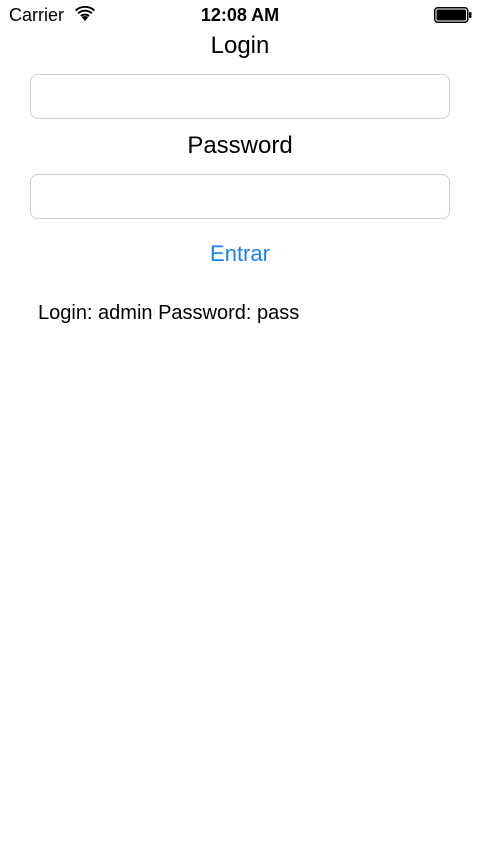 The image size is (480, 852). Describe the element at coordinates (240, 145) in the screenshot. I see `password-label: Password` at that location.